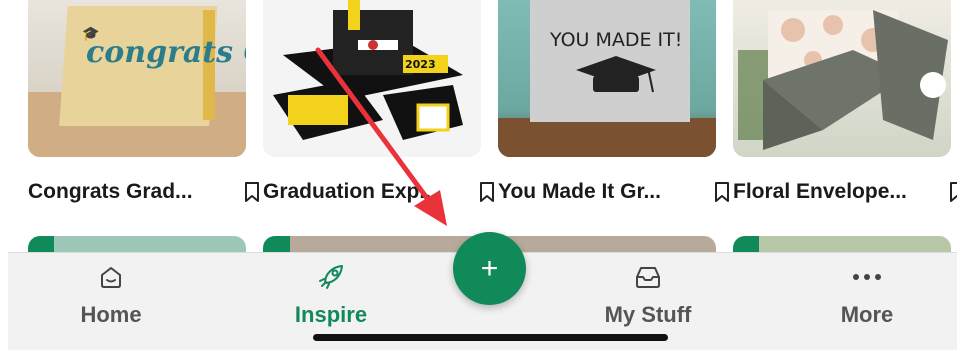 The width and height of the screenshot is (957, 350). Describe the element at coordinates (490, 337) in the screenshot. I see `home-indicator` at that location.